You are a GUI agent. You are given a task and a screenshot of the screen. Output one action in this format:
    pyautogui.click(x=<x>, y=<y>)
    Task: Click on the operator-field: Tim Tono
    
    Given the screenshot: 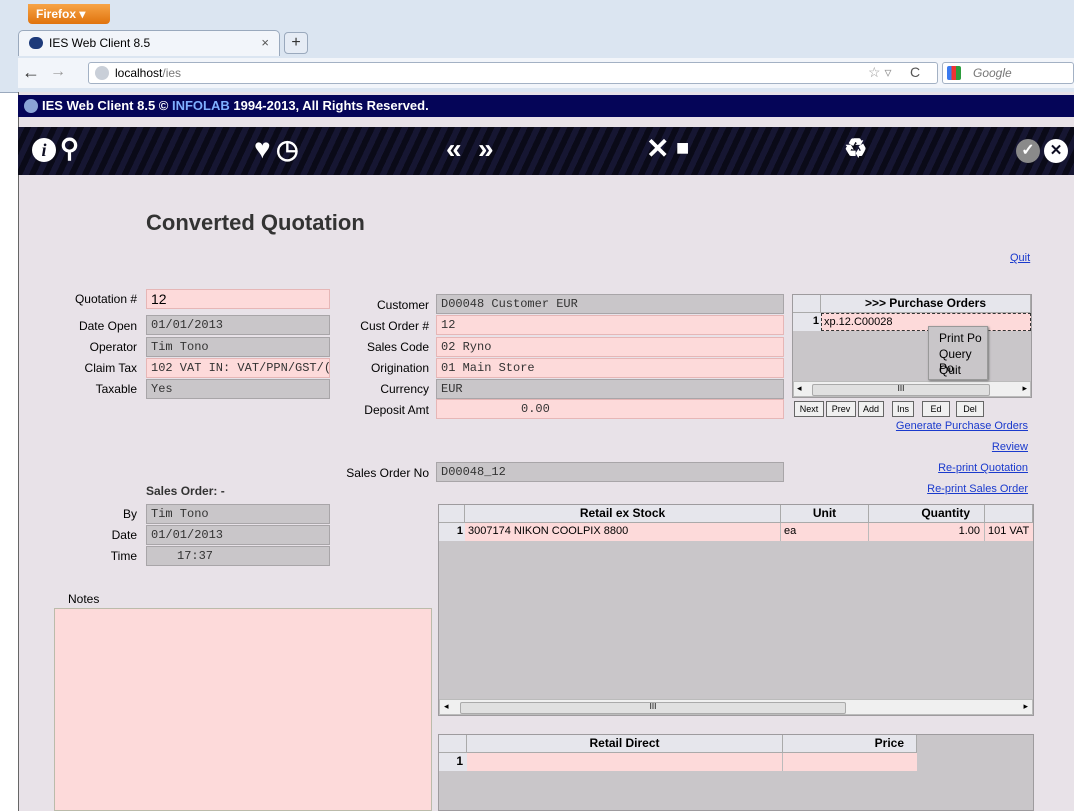 What is the action you would take?
    pyautogui.click(x=238, y=347)
    